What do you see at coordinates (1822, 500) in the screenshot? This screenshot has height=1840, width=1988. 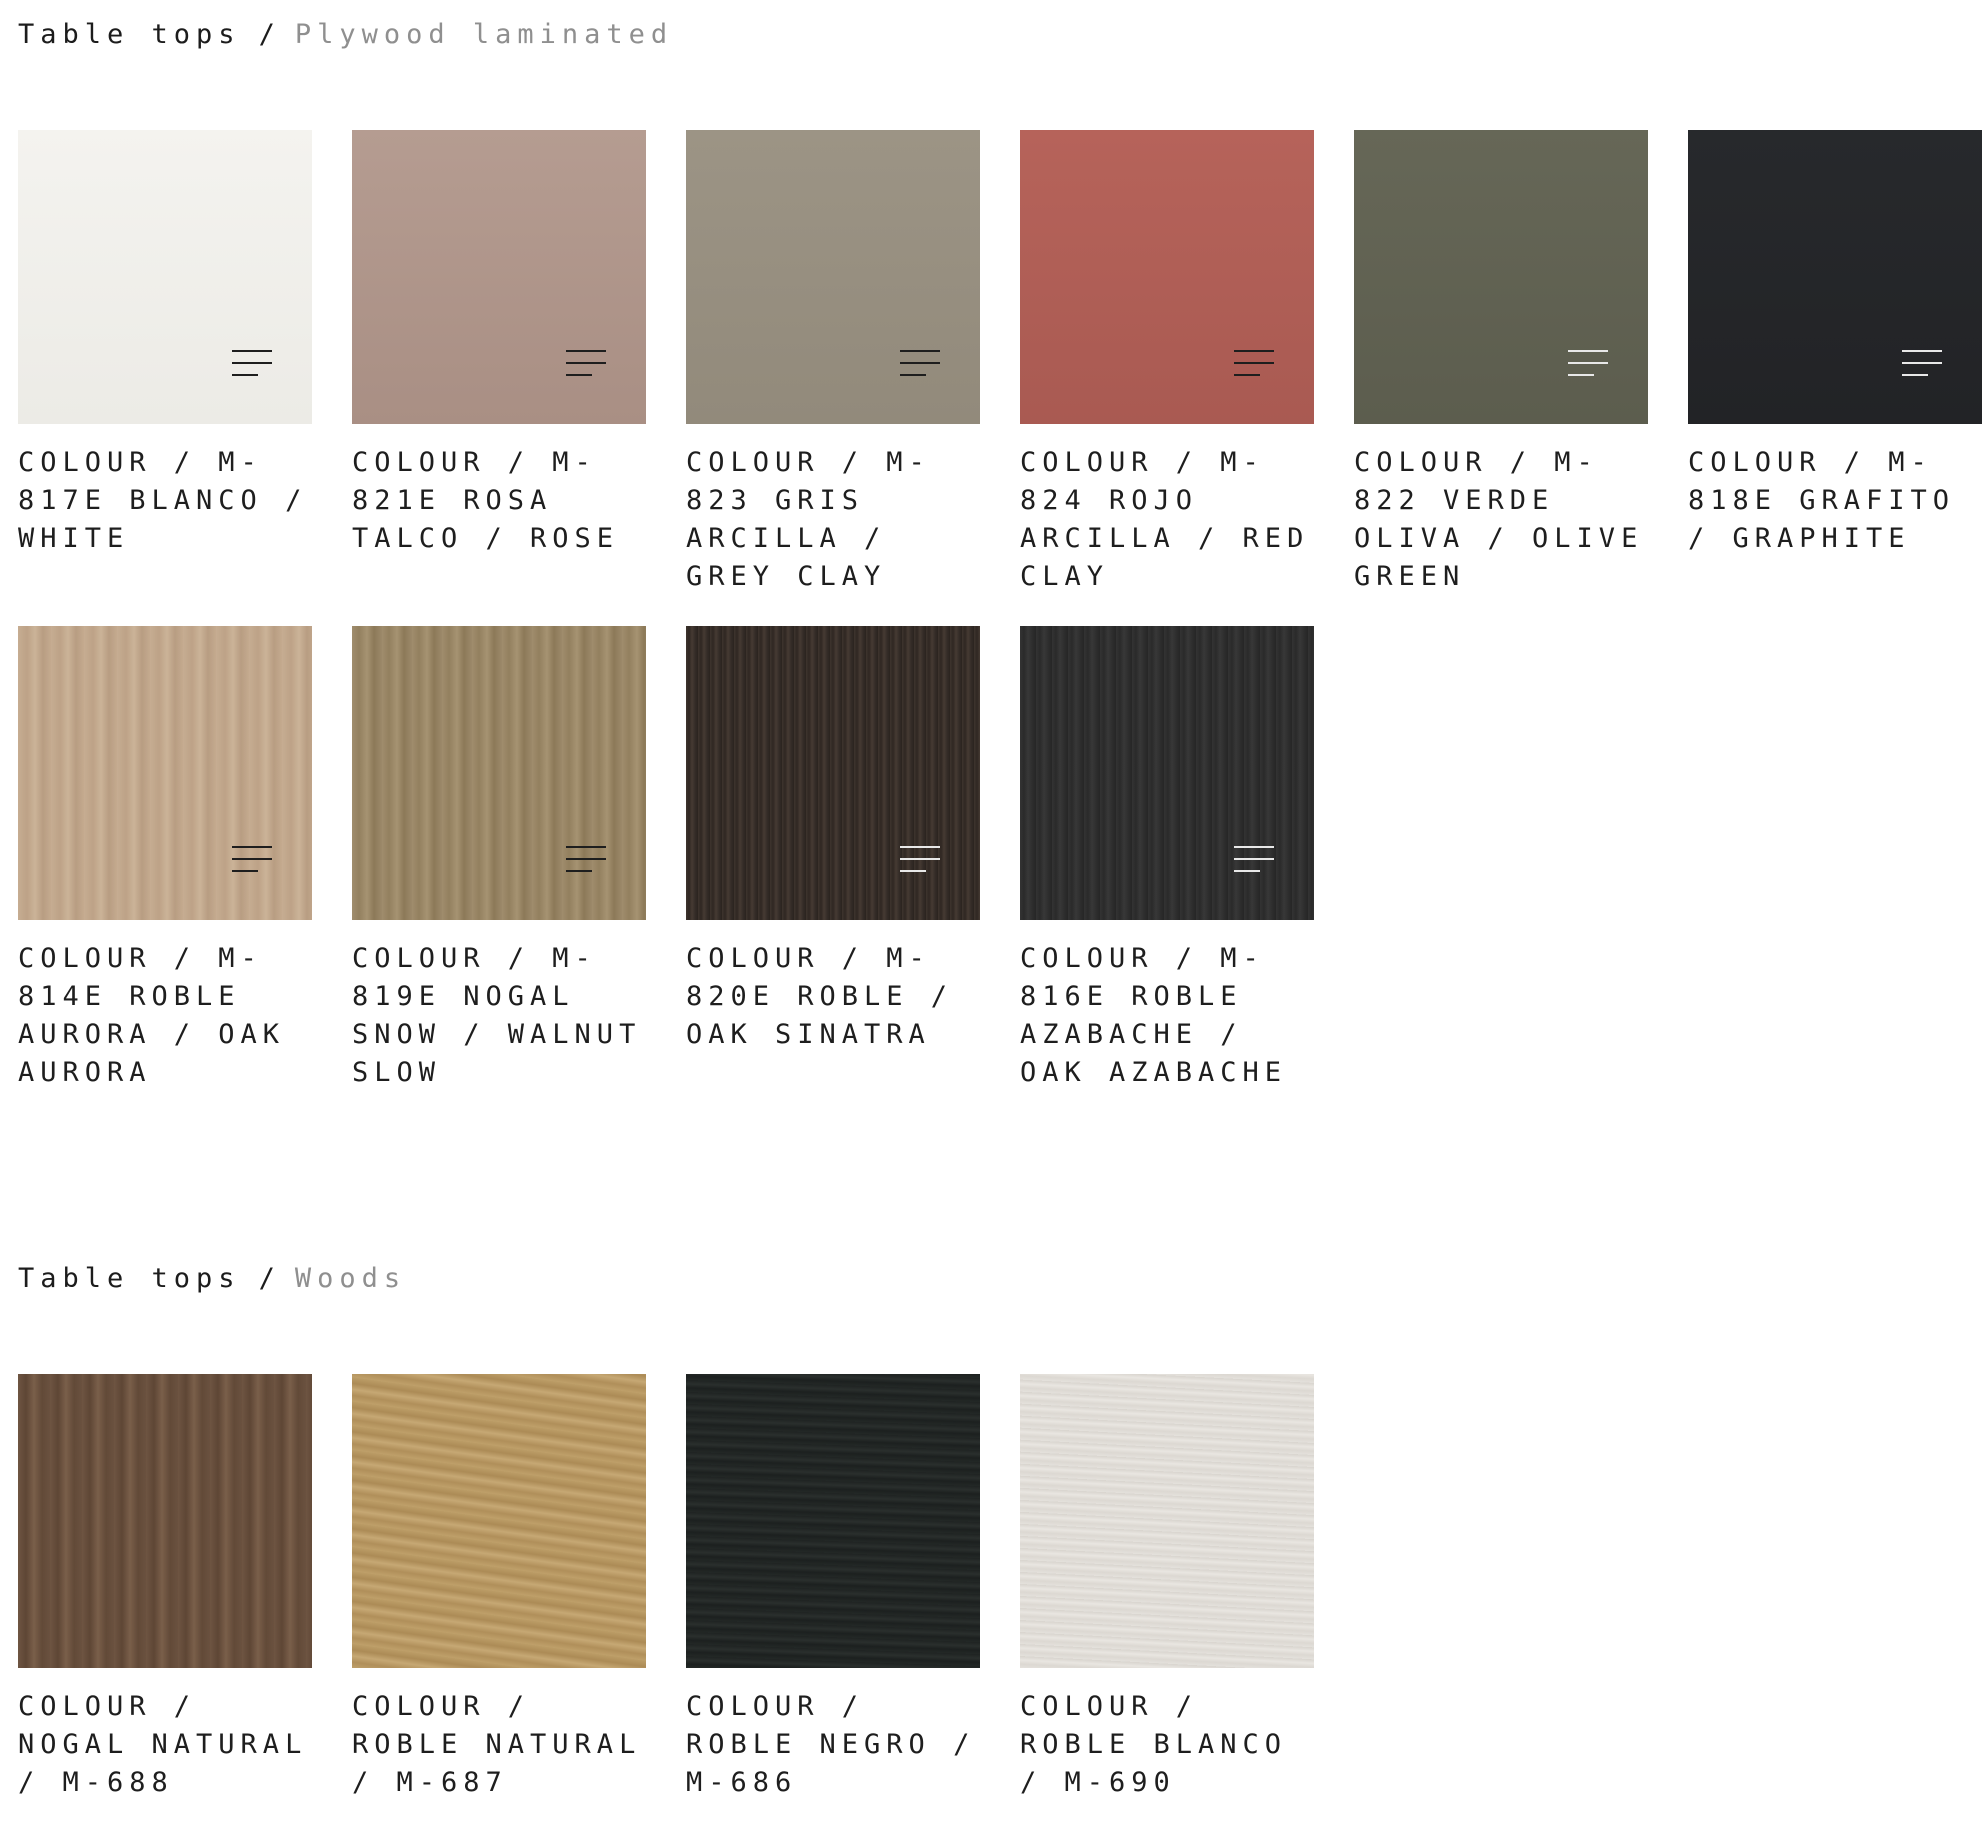 I see `swatch-label: COLOUR / M-818E GRAFITO / GRAPHITE` at bounding box center [1822, 500].